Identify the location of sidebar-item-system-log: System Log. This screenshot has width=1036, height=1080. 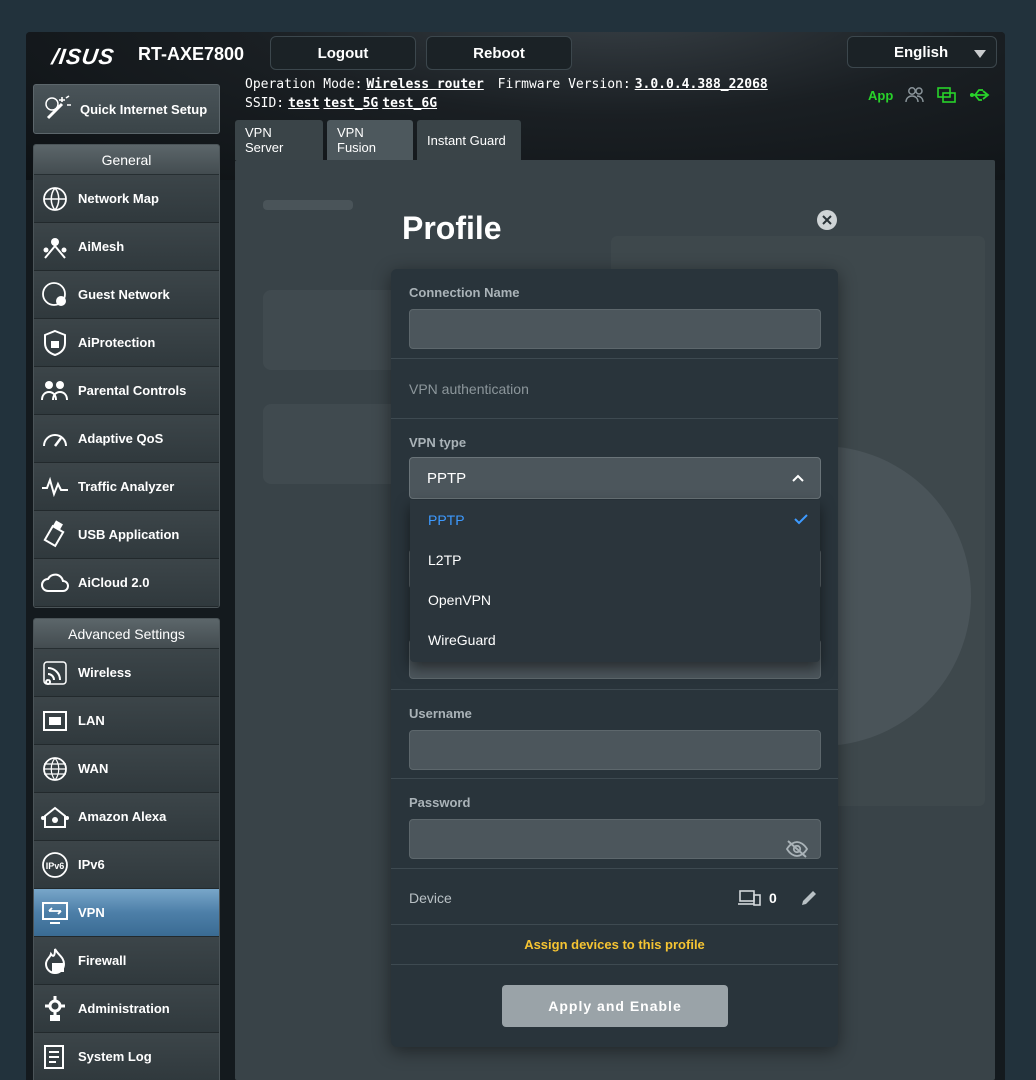
(126, 1056).